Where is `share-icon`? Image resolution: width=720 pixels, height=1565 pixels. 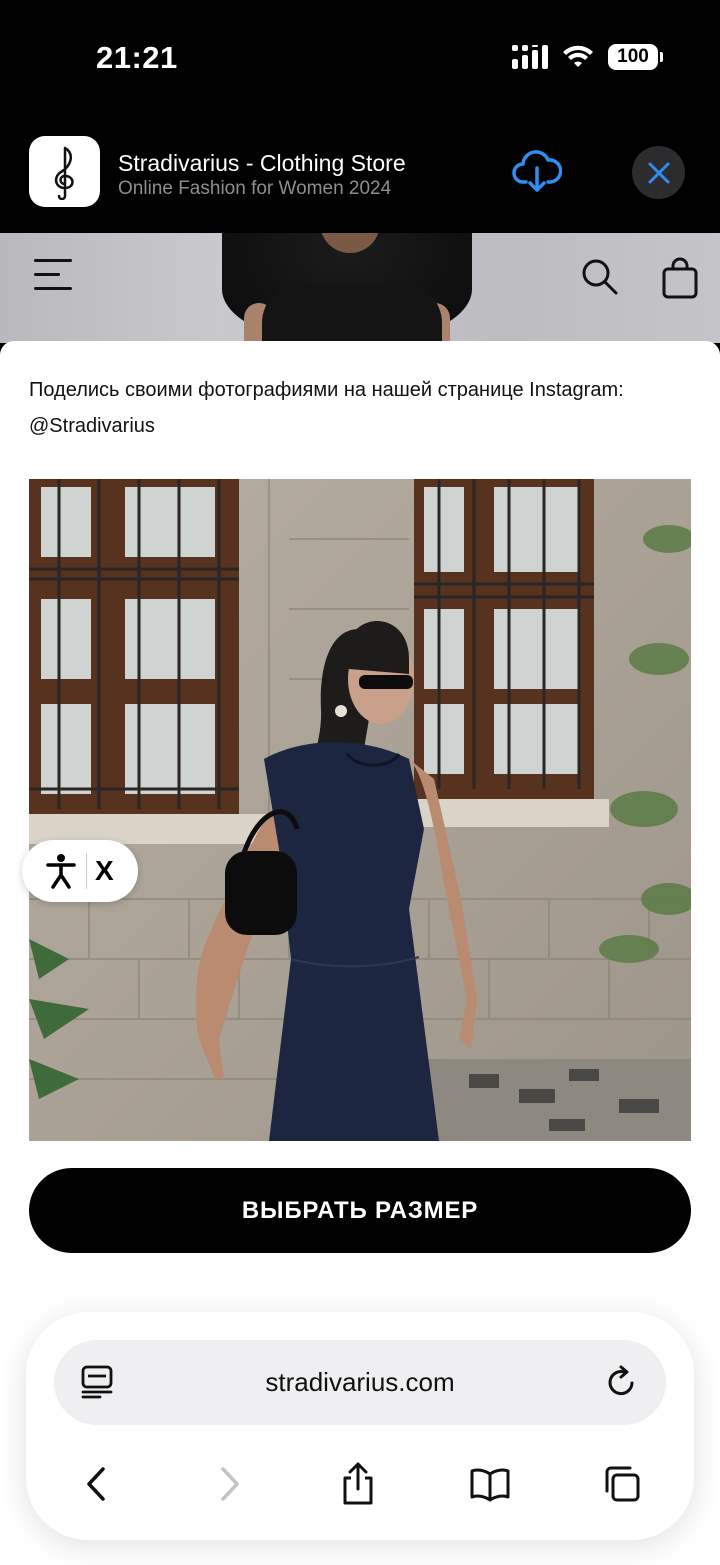
share-icon is located at coordinates (358, 1484).